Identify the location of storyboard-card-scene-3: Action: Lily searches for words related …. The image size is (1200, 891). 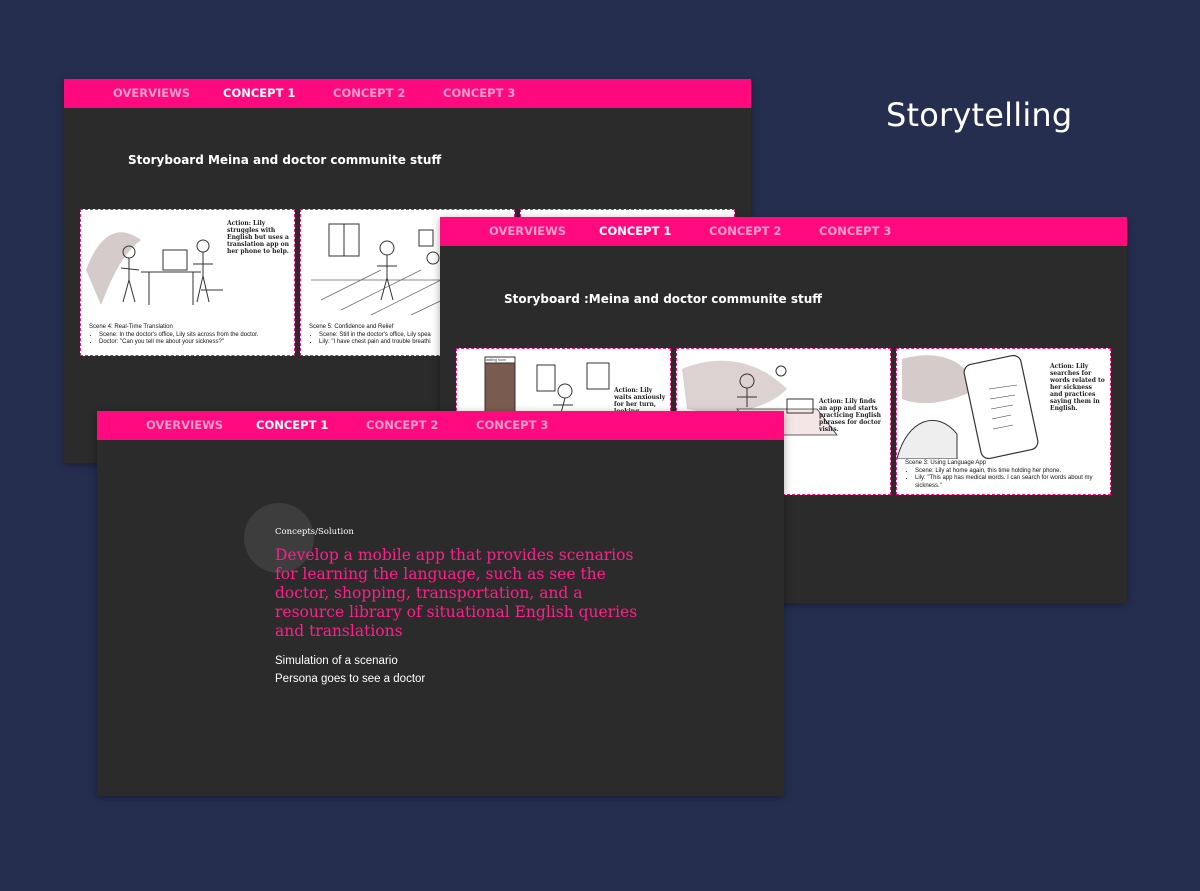
(1003, 421).